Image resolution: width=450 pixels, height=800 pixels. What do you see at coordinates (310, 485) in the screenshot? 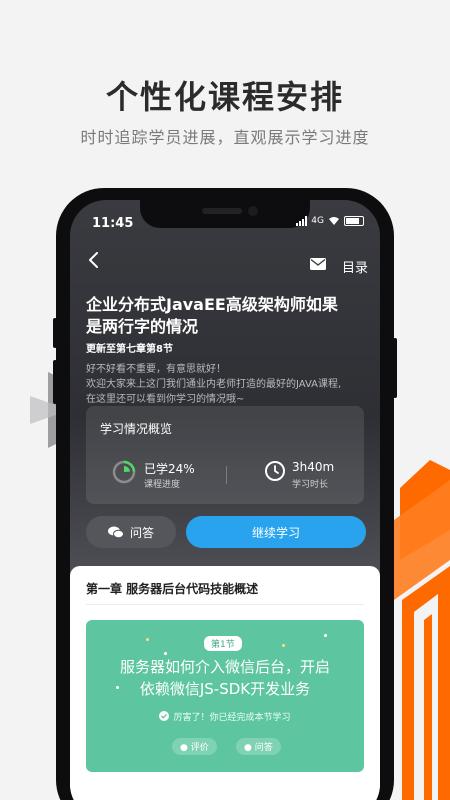
I see `study-duration-label: 学习时长` at bounding box center [310, 485].